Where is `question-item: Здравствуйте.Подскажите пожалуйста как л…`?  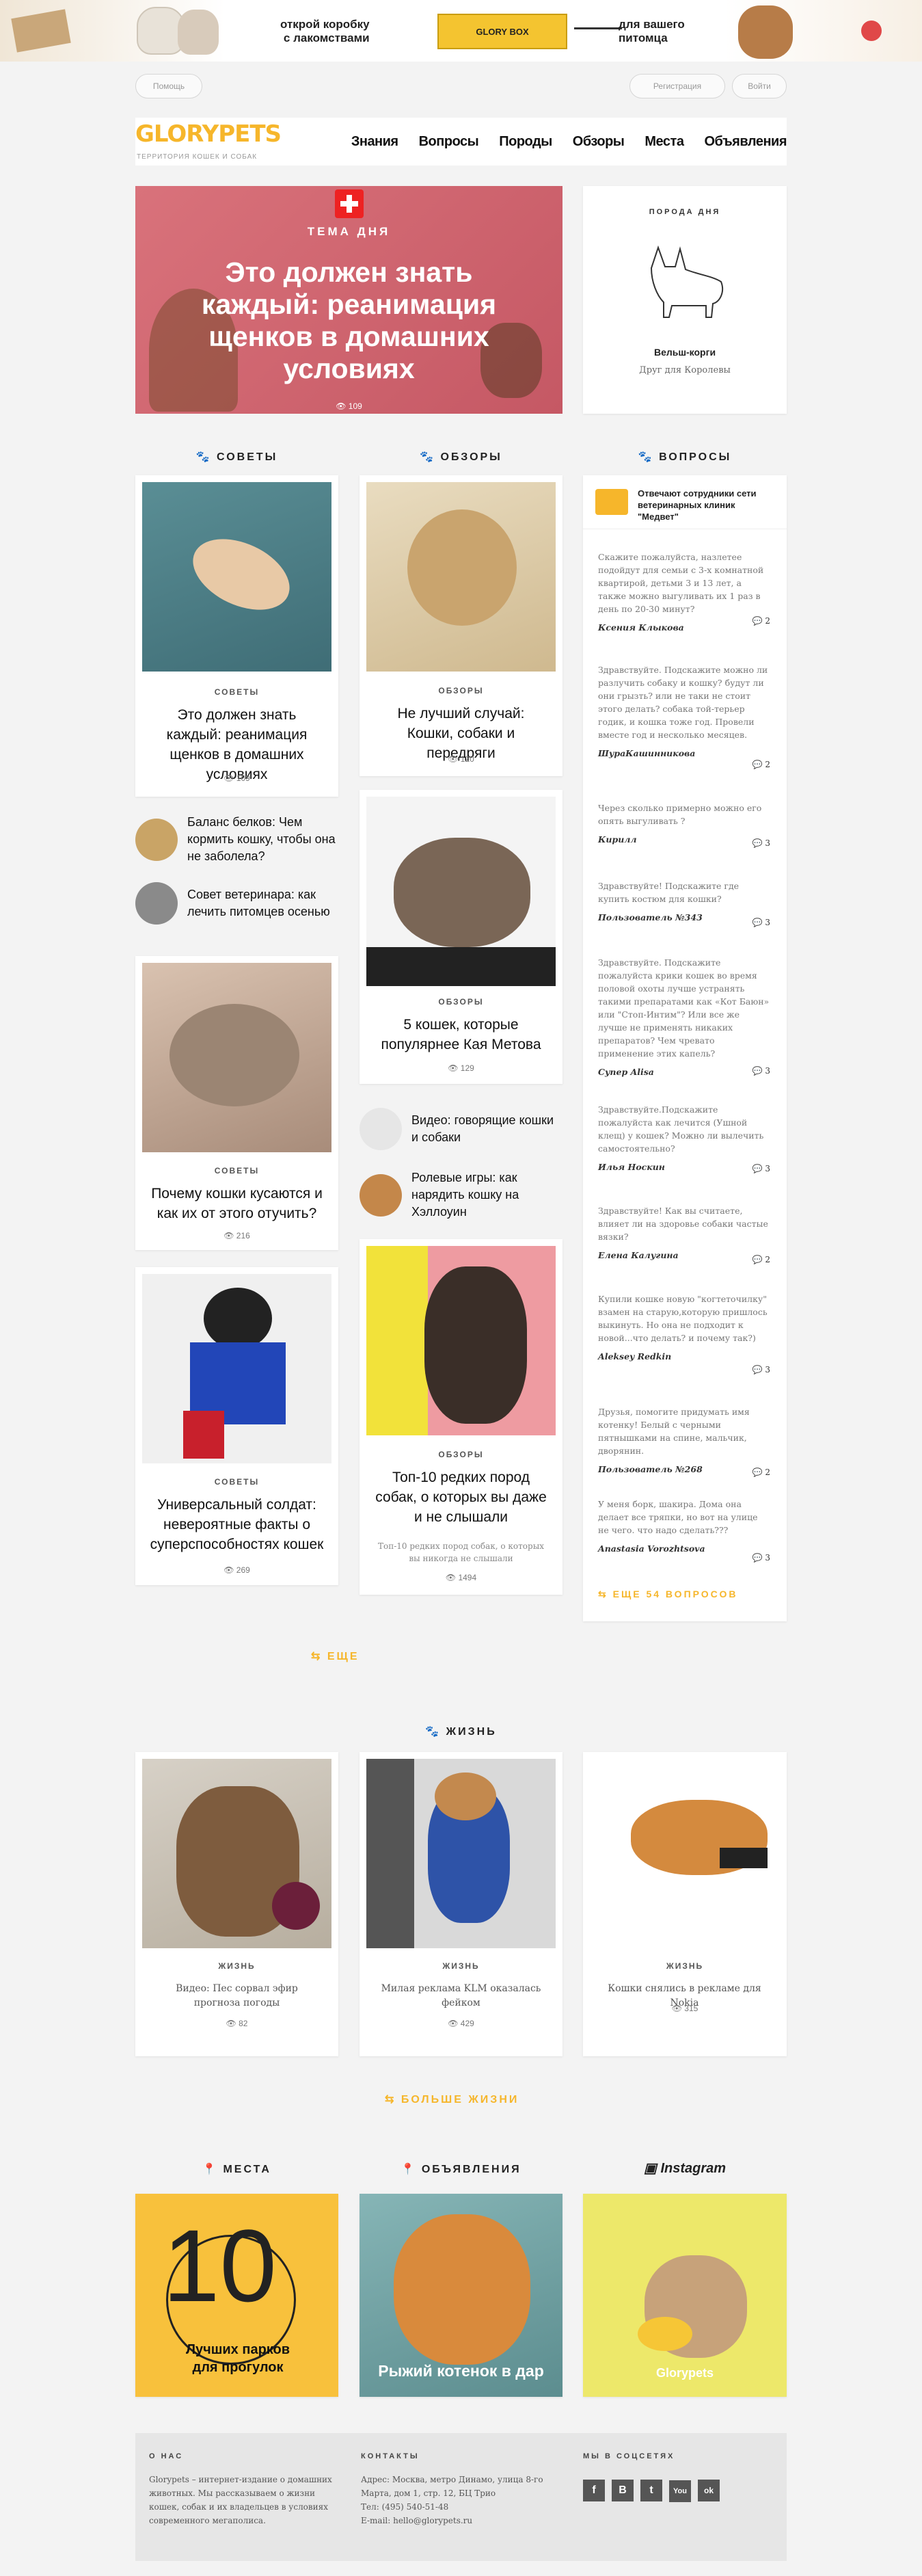
question-item: Здравствуйте.Подскажите пожалуйста как л… is located at coordinates (684, 1138).